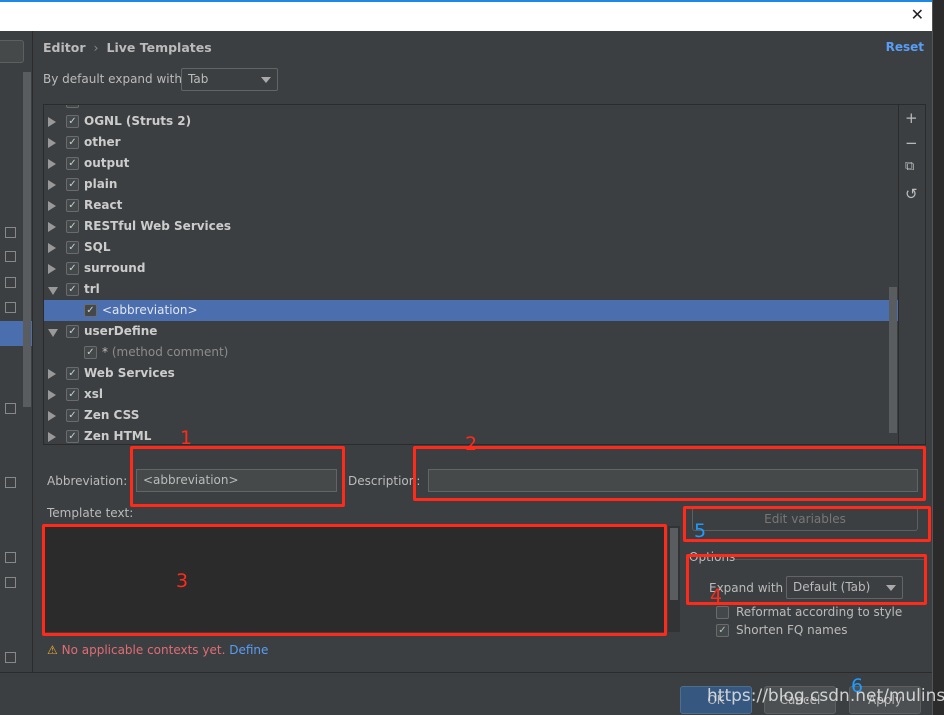 The height and width of the screenshot is (715, 944). What do you see at coordinates (115, 268) in the screenshot?
I see `group-label: surround` at bounding box center [115, 268].